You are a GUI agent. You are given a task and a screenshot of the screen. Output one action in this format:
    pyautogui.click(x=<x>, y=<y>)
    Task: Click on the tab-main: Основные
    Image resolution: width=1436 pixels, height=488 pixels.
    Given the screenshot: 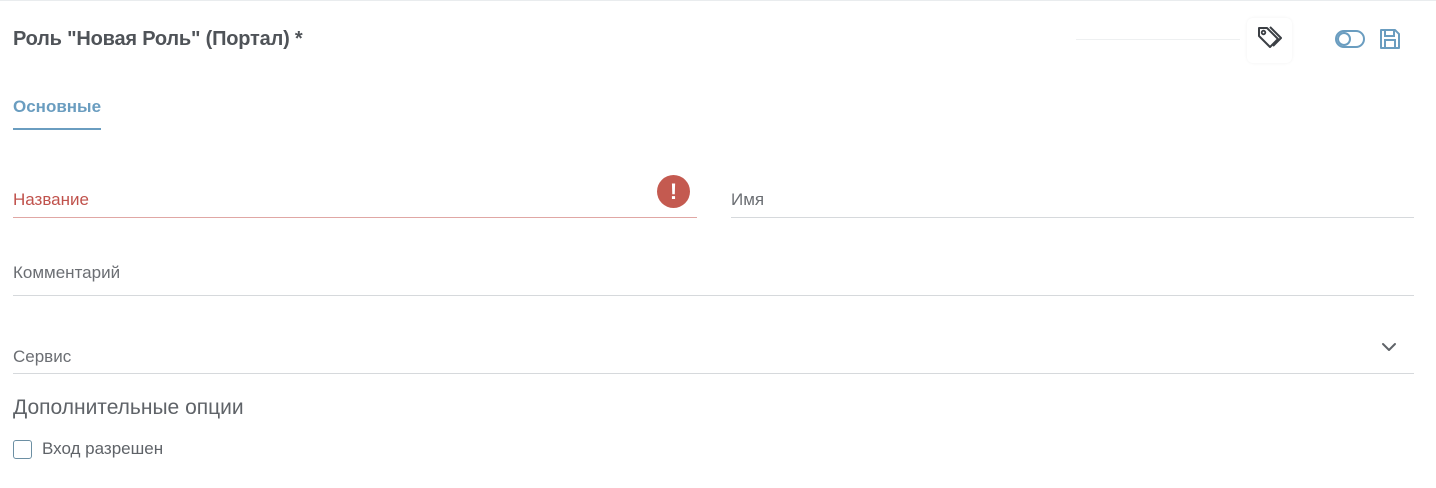 What is the action you would take?
    pyautogui.click(x=57, y=113)
    